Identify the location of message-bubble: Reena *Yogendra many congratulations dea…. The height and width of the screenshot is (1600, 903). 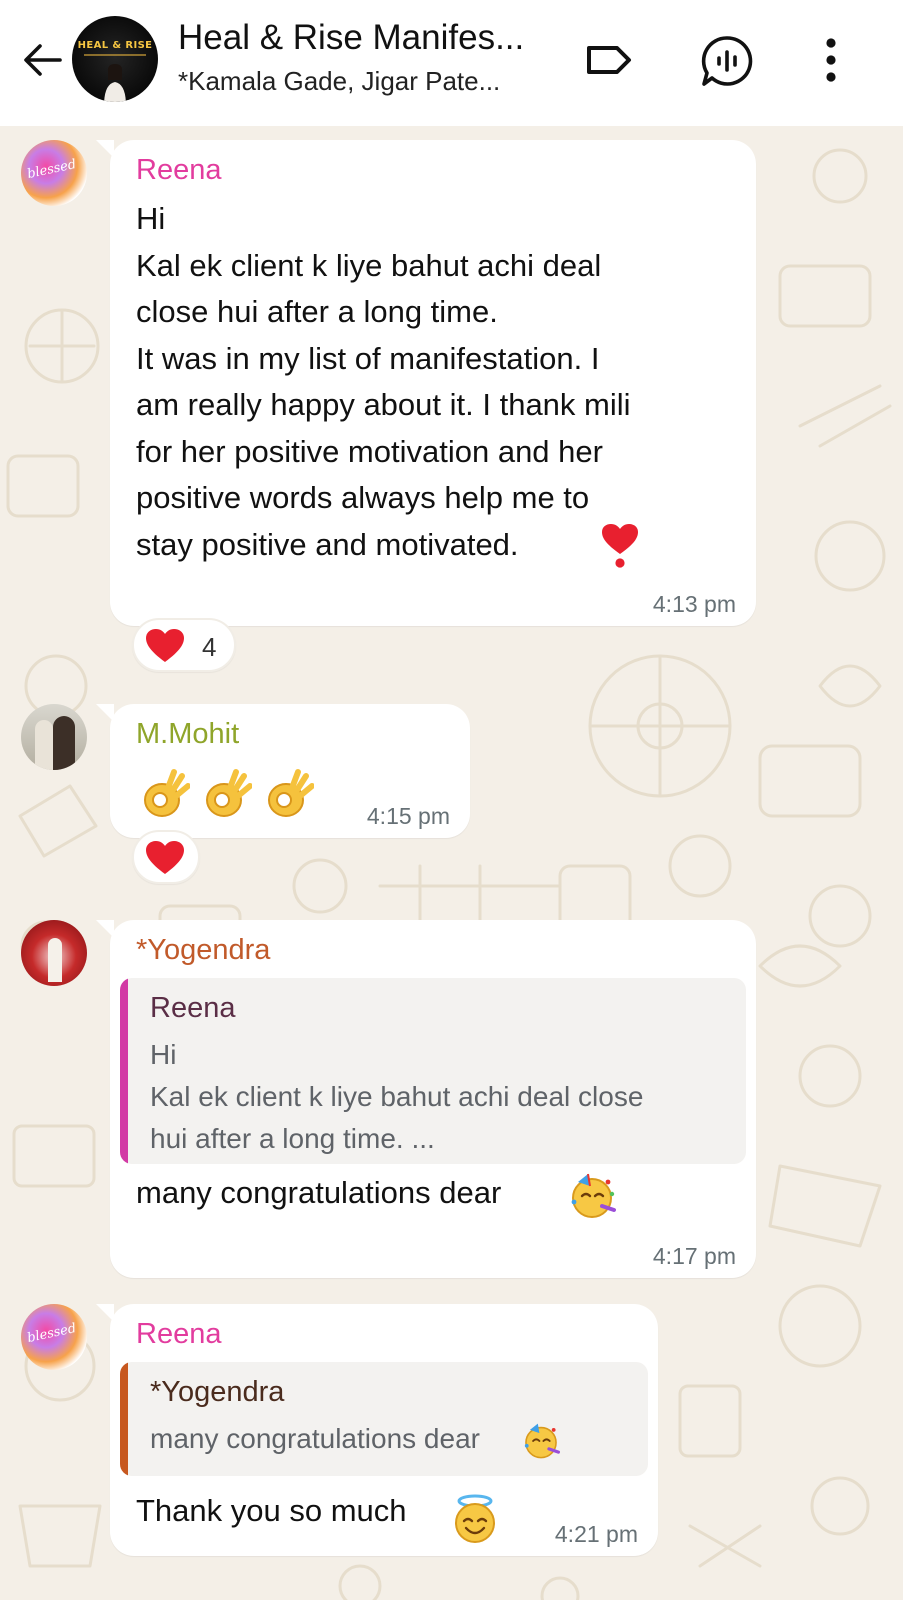
(377, 1430).